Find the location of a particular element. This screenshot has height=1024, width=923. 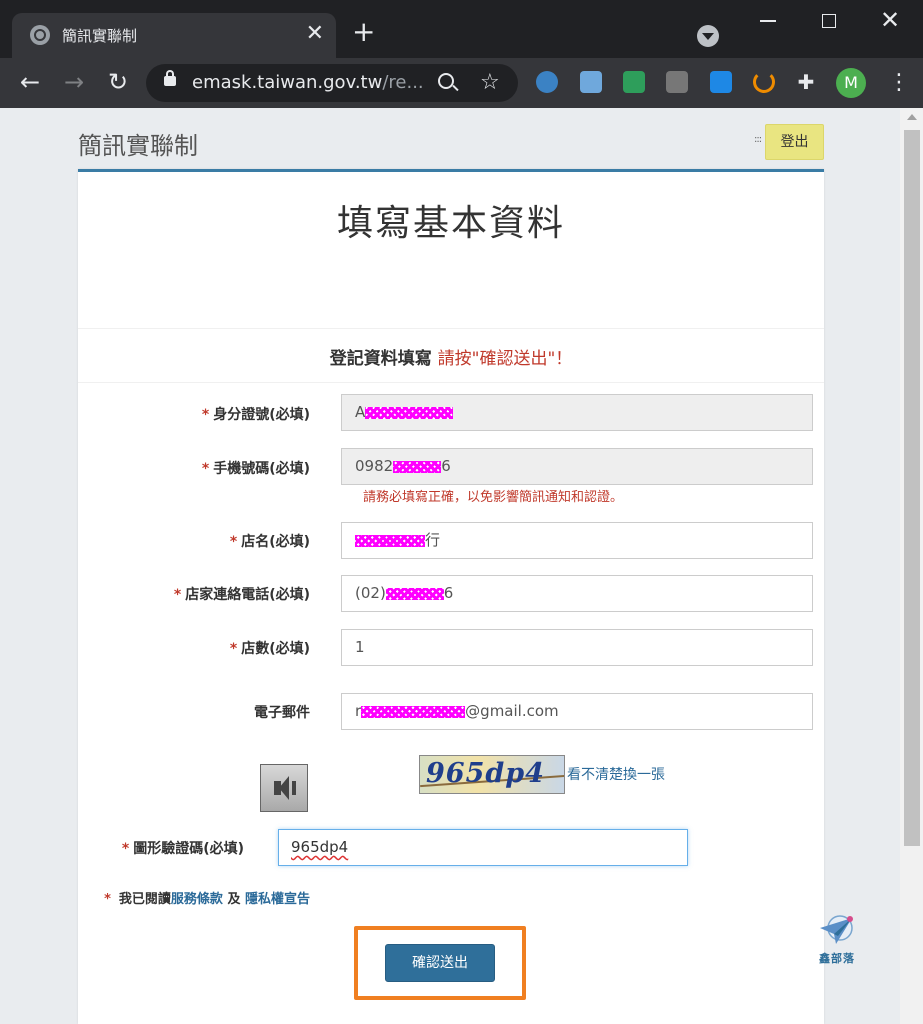

mobile-hint: 請務必填寫正確，以免影響簡訊通知和認證。 is located at coordinates (493, 497).